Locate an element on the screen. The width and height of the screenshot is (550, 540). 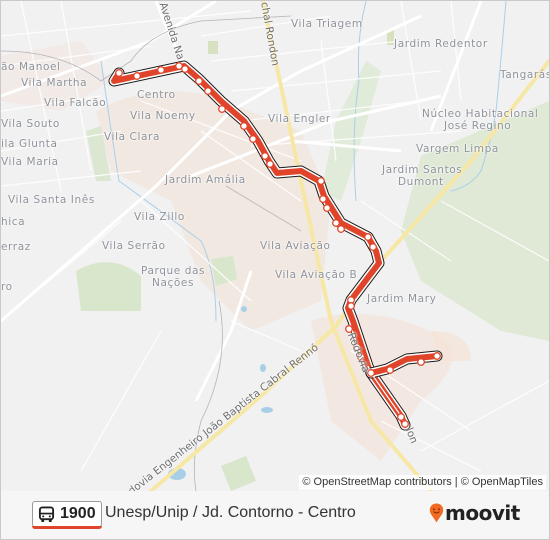
route-number: 1900 is located at coordinates (78, 513).